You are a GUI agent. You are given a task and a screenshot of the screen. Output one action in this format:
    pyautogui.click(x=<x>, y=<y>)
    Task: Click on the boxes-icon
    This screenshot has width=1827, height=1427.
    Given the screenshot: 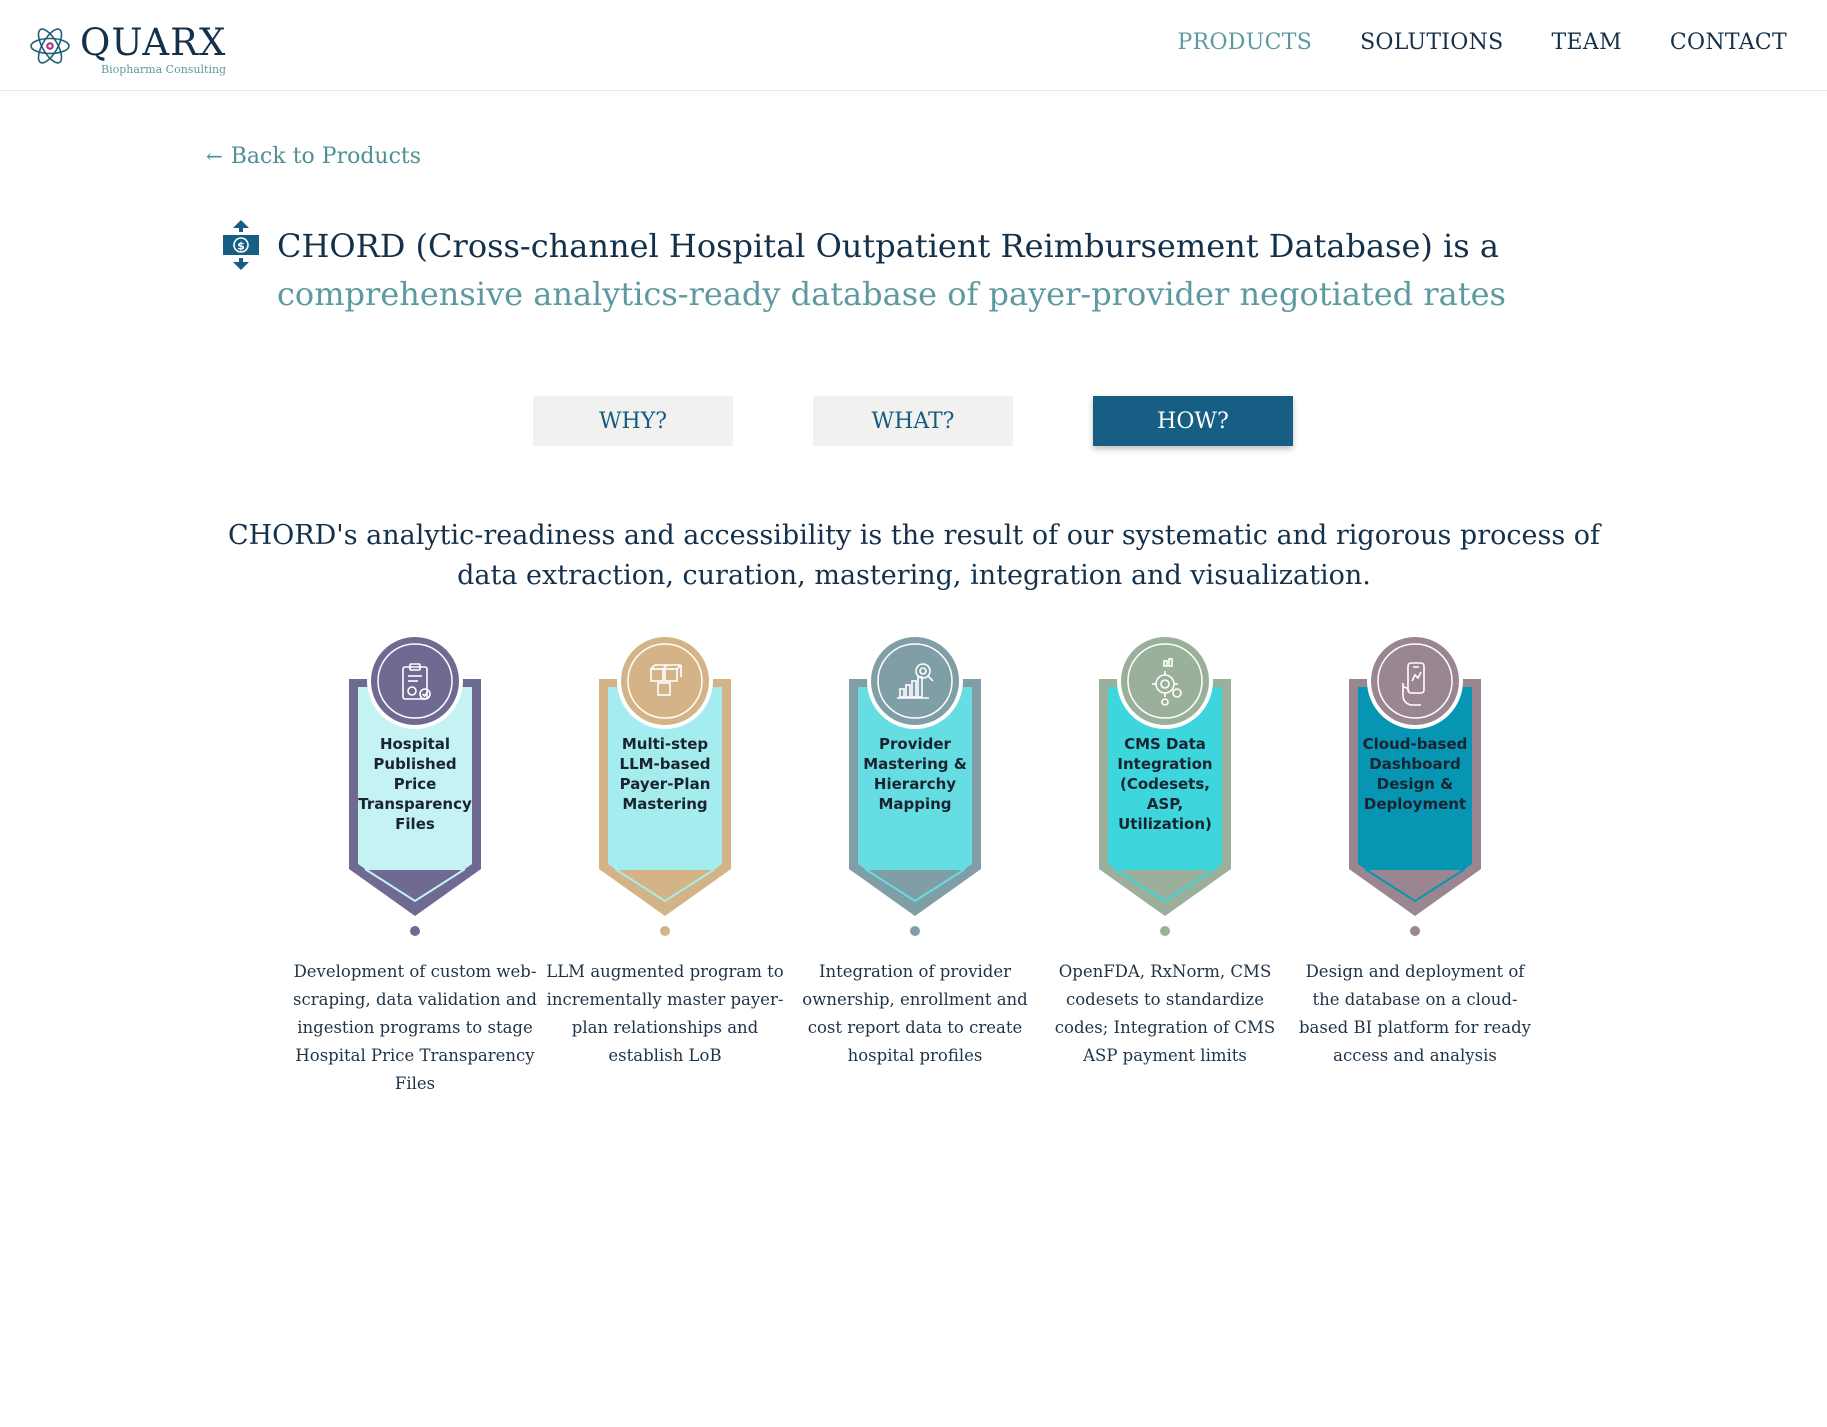 What is the action you would take?
    pyautogui.click(x=666, y=680)
    